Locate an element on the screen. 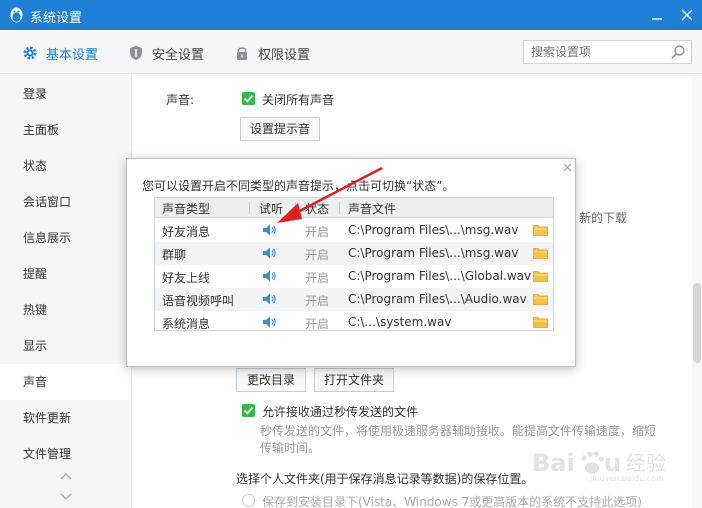 The width and height of the screenshot is (702, 508). table-row: 系统消息 开启 C:\...\system.wav is located at coordinates (354, 322).